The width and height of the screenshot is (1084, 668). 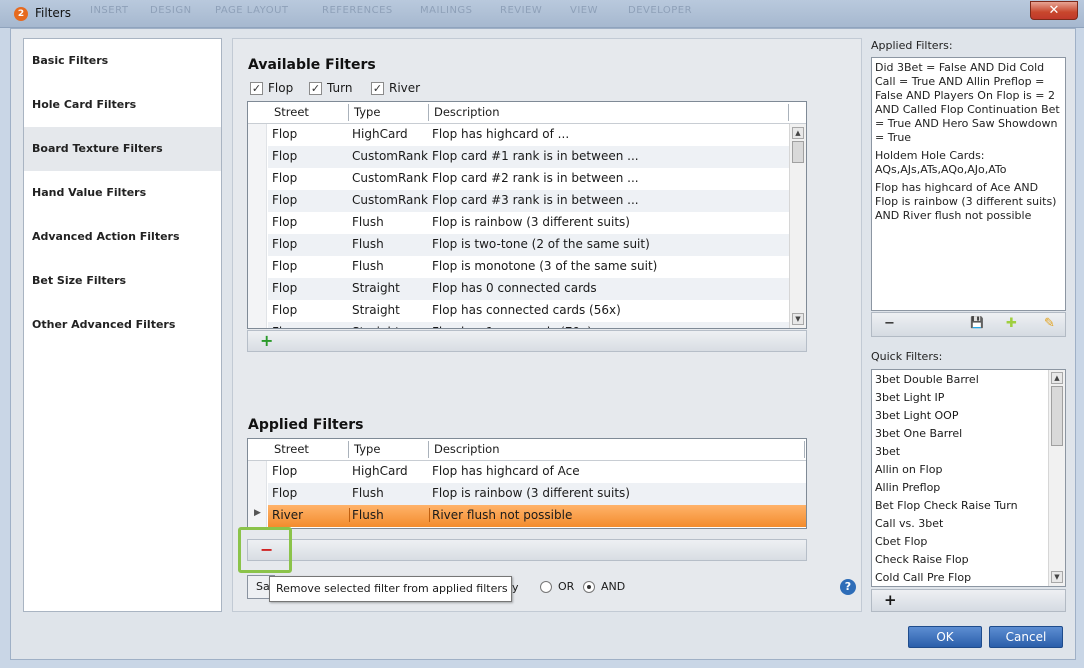 What do you see at coordinates (527, 472) in the screenshot?
I see `table-row: Flop HighCard Flop has highcard of Ace` at bounding box center [527, 472].